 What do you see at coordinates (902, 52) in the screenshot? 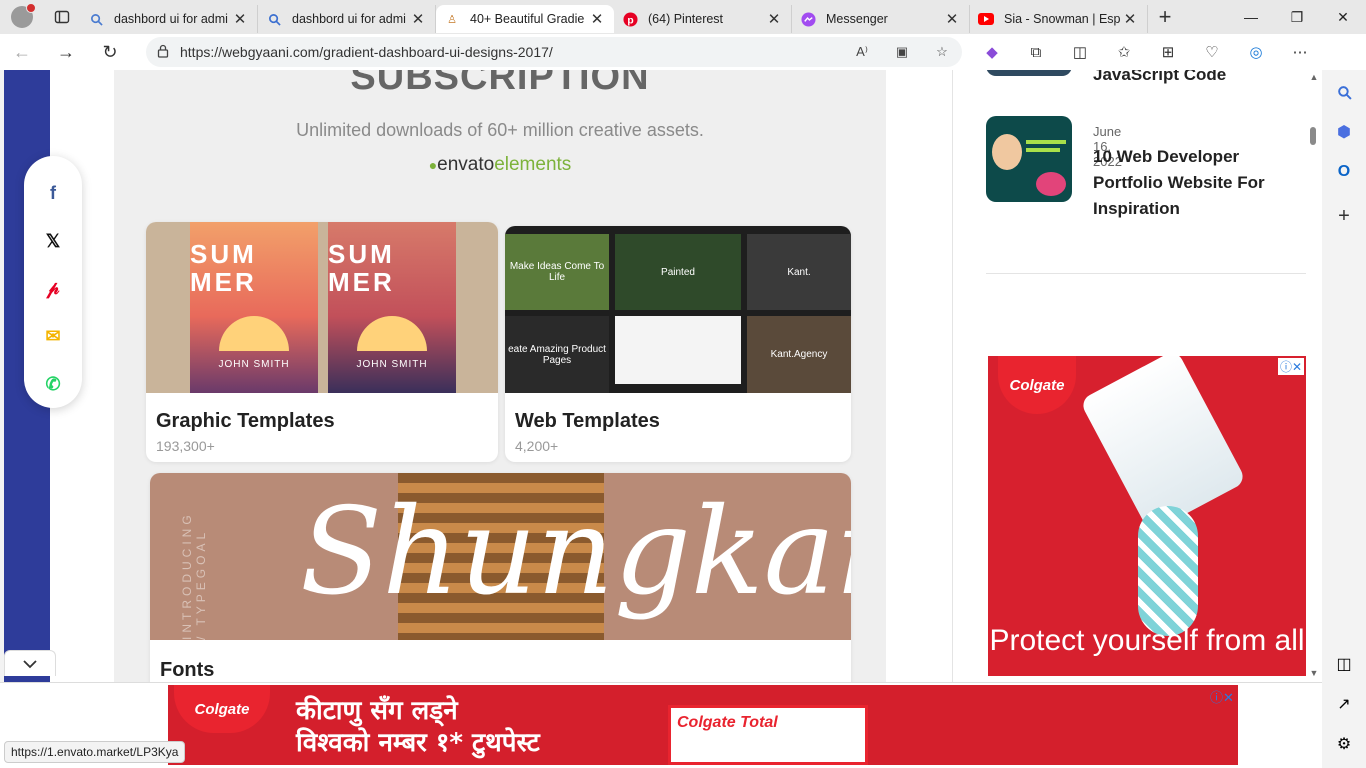
I see `immersive-reader-icon: ▣` at bounding box center [902, 52].